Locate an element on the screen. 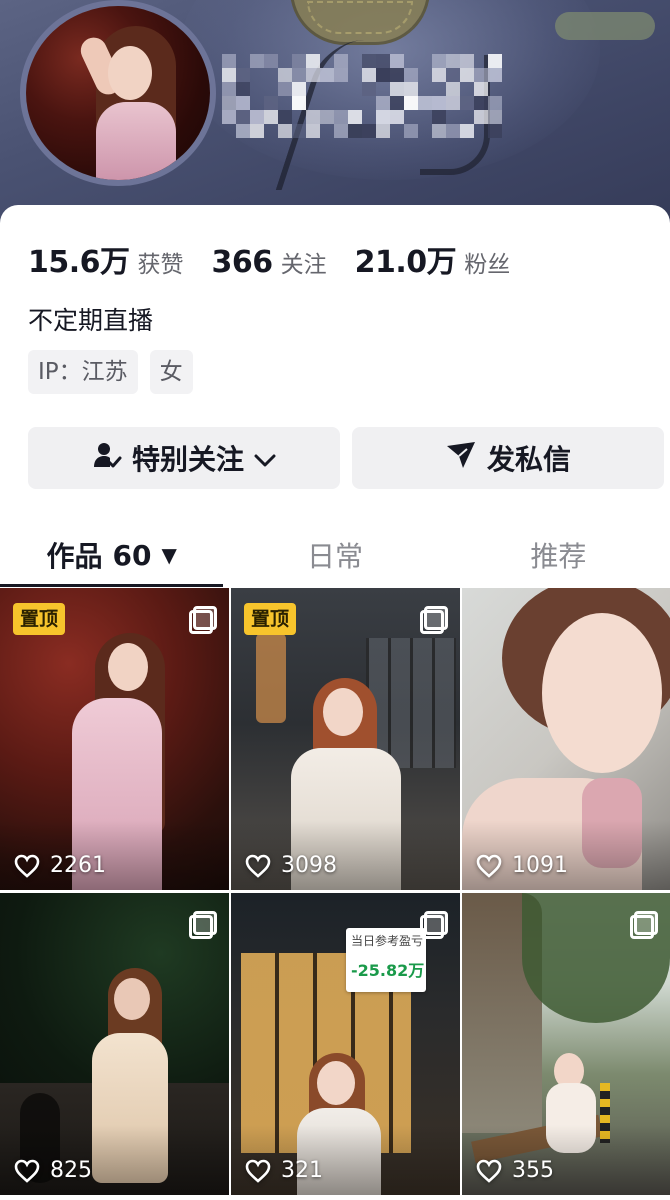 Image resolution: width=670 pixels, height=1200 pixels. tab-recommended: 推荐 is located at coordinates (558, 555).